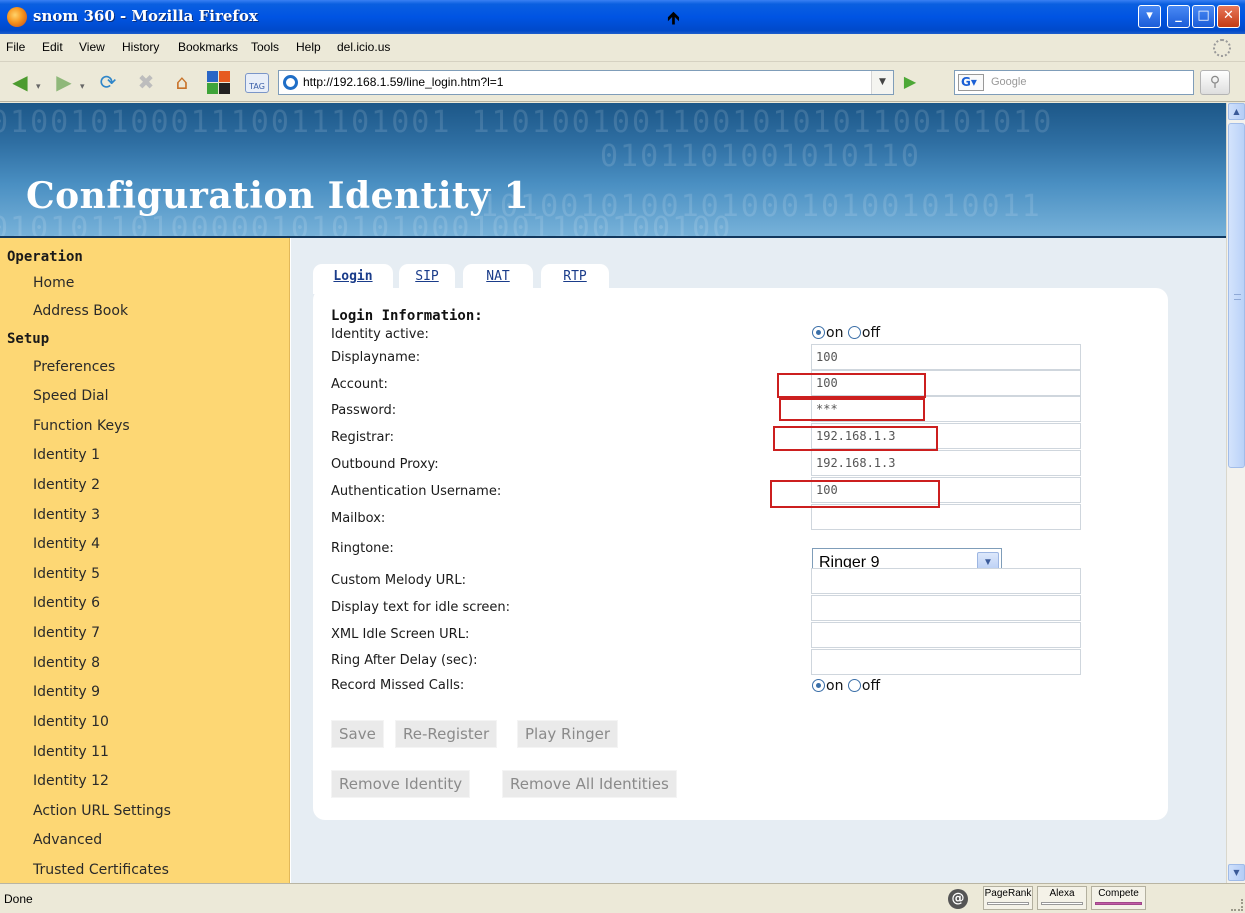 The width and height of the screenshot is (1245, 913). Describe the element at coordinates (140, 47) in the screenshot. I see `menu-history: History` at that location.